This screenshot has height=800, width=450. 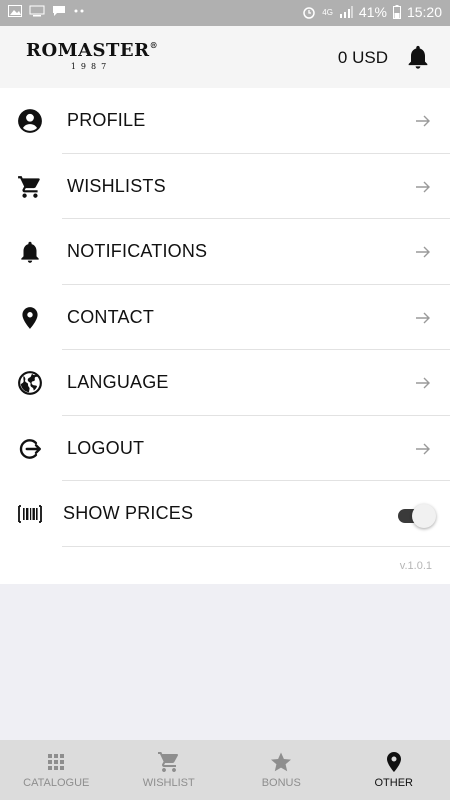 I want to click on menu-item-label: CONTACT, so click(x=111, y=316).